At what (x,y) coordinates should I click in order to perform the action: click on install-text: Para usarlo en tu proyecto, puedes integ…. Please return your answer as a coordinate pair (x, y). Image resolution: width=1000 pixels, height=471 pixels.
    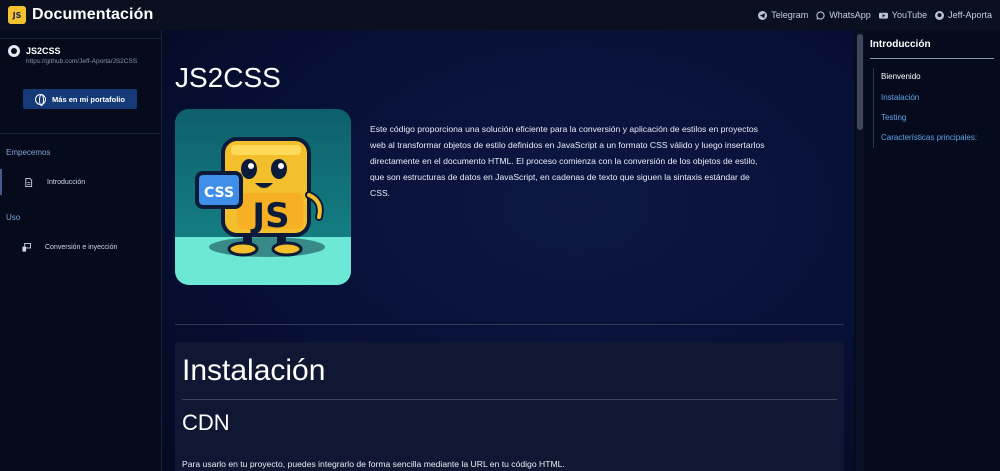
    Looking at the image, I should click on (373, 464).